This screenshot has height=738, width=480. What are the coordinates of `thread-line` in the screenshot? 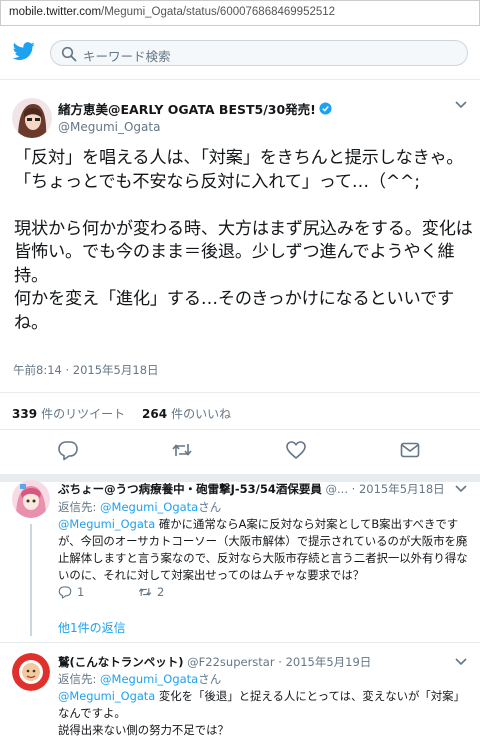 It's located at (31, 580).